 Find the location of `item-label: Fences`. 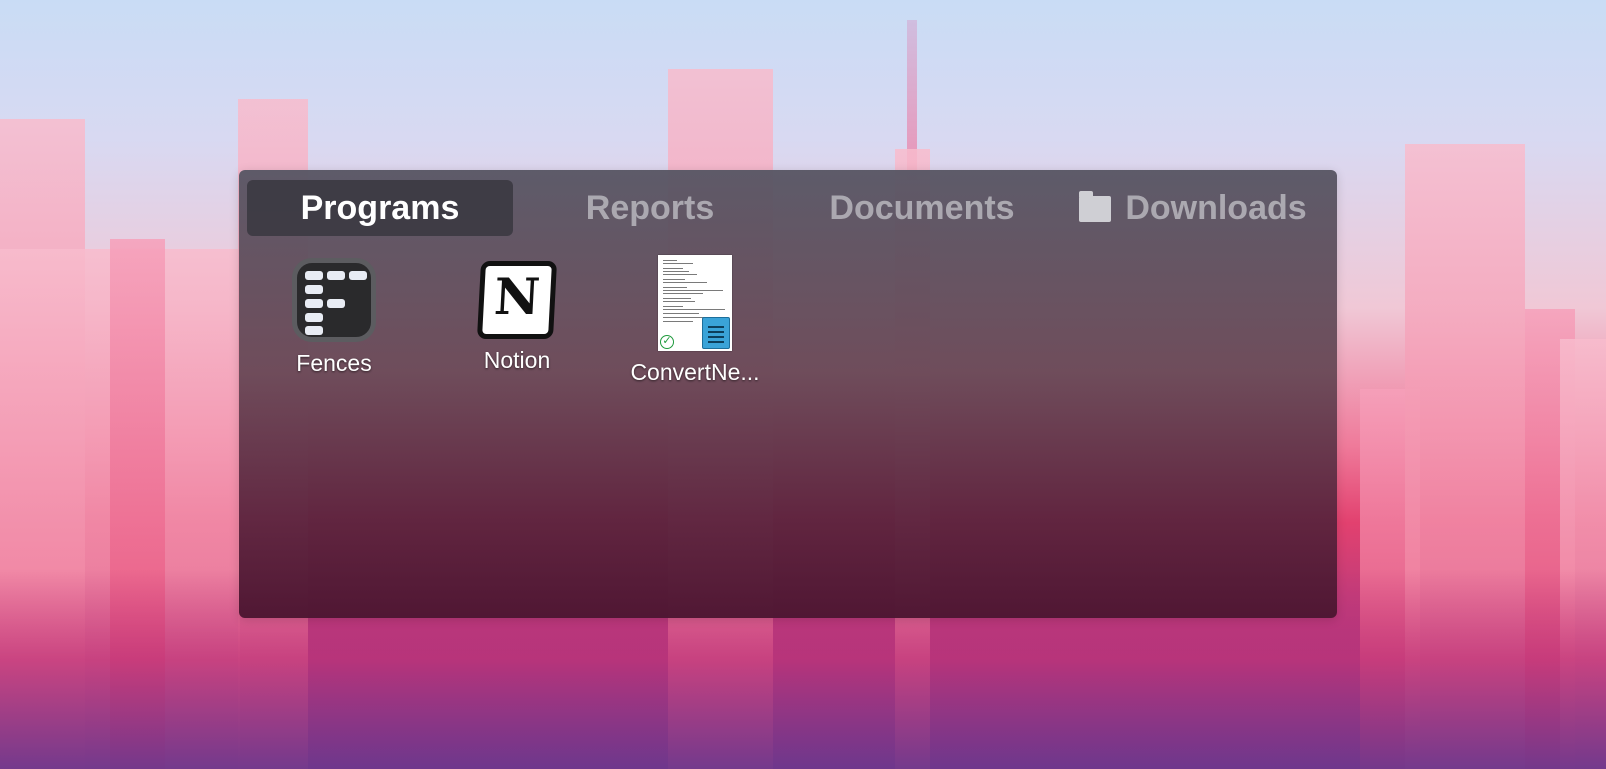

item-label: Fences is located at coordinates (334, 363).